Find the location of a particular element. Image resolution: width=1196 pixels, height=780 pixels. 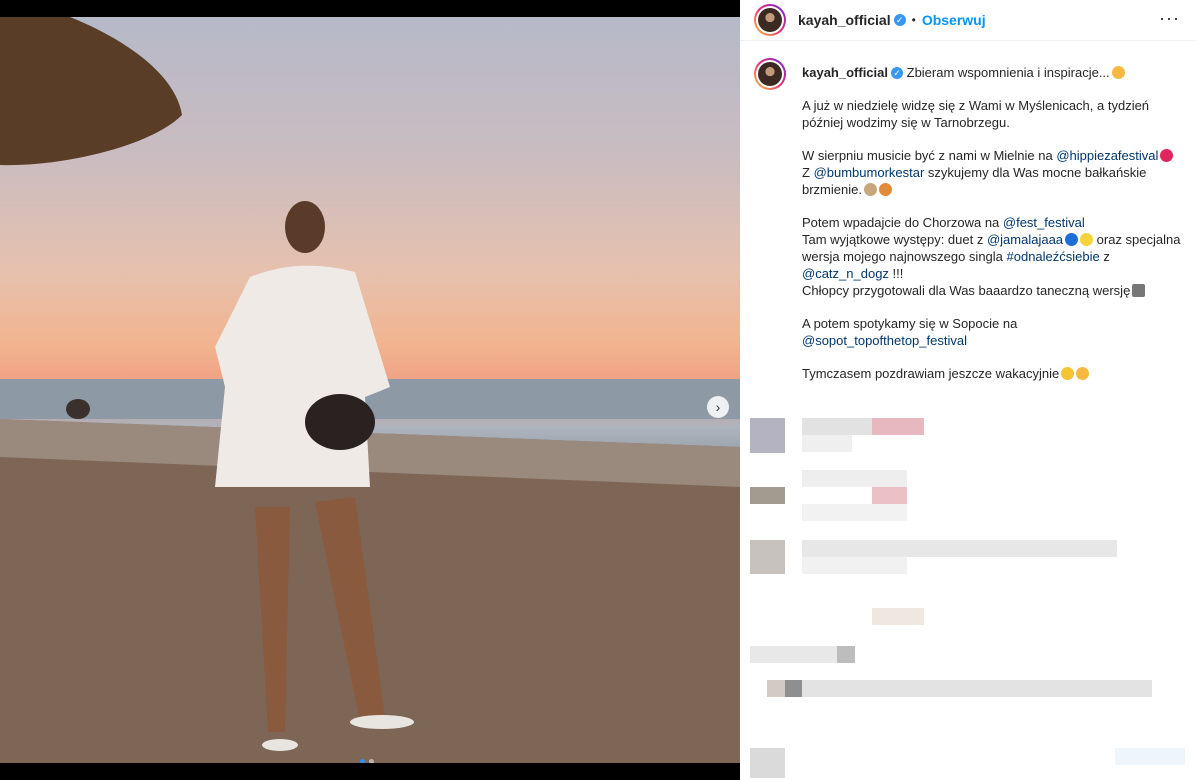

next-image-button: › is located at coordinates (718, 407).